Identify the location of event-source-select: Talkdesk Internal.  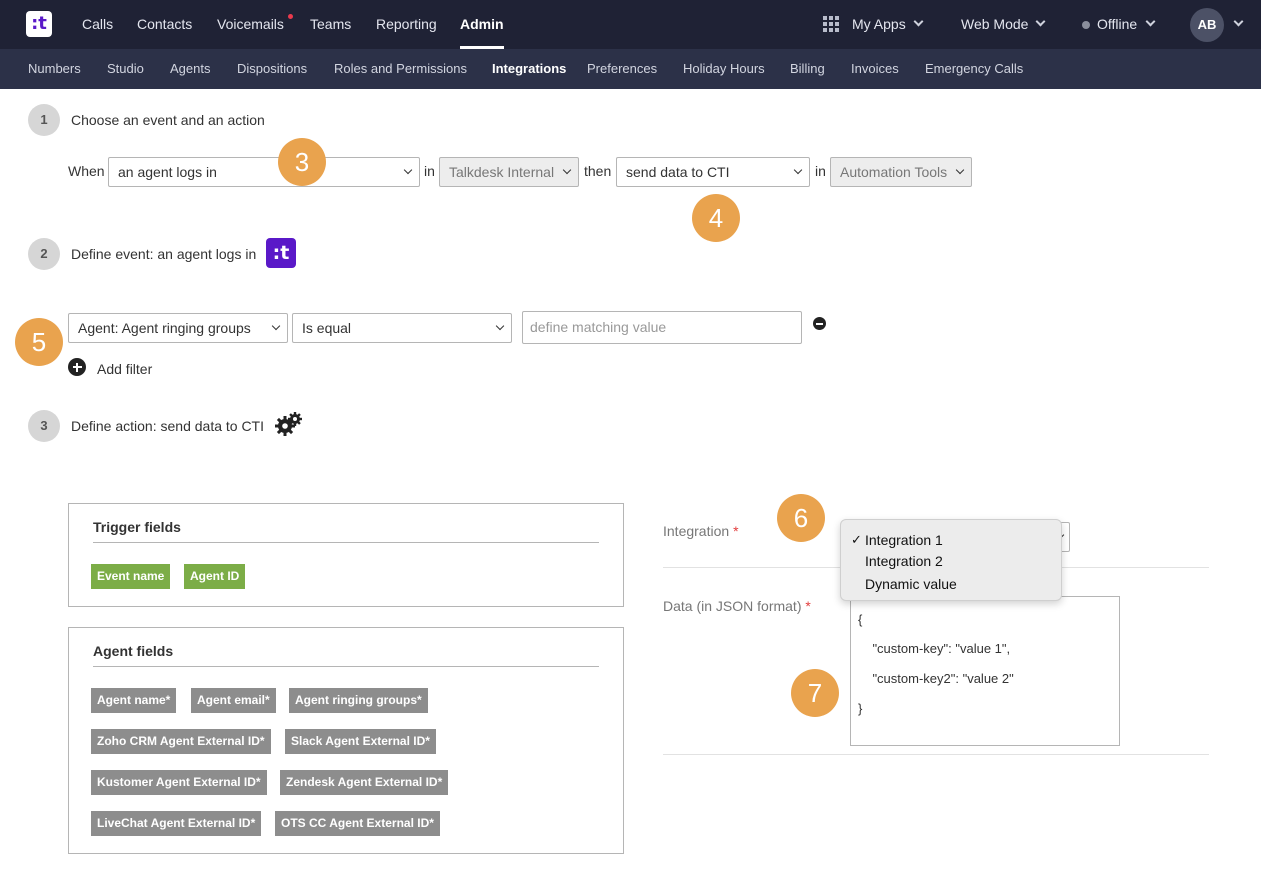
(509, 172).